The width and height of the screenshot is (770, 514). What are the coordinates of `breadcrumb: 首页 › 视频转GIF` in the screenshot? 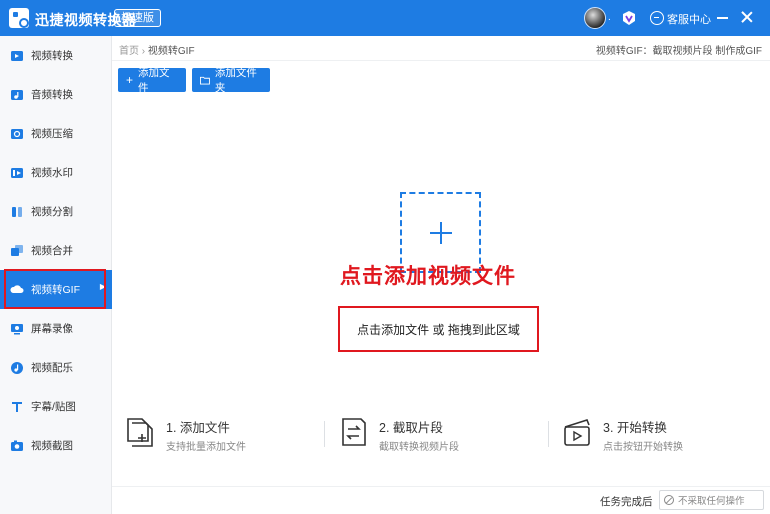 It's located at (157, 49).